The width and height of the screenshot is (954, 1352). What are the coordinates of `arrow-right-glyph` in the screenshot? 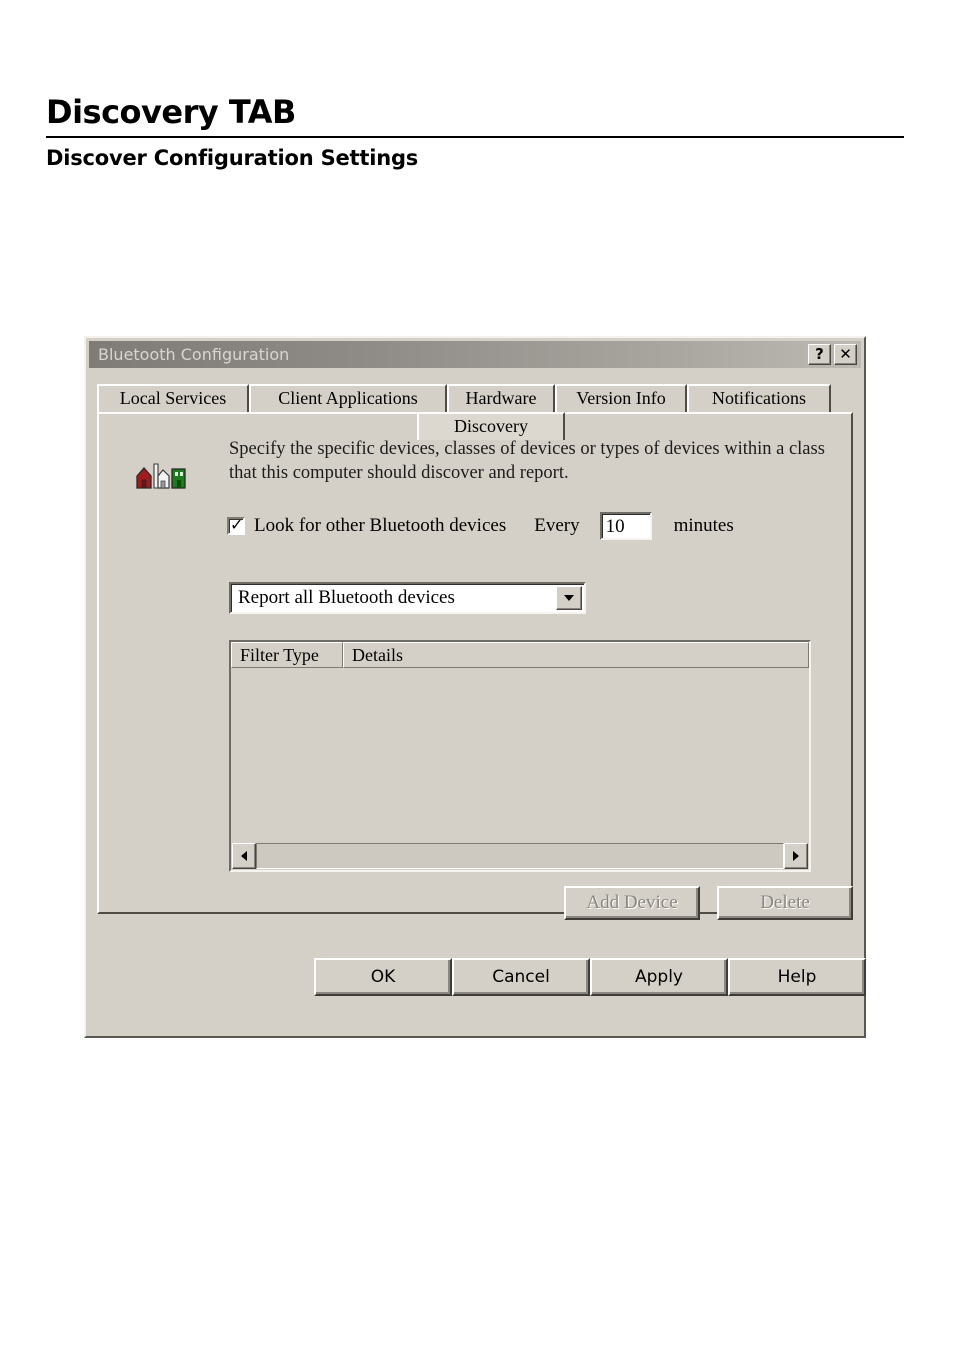 It's located at (796, 856).